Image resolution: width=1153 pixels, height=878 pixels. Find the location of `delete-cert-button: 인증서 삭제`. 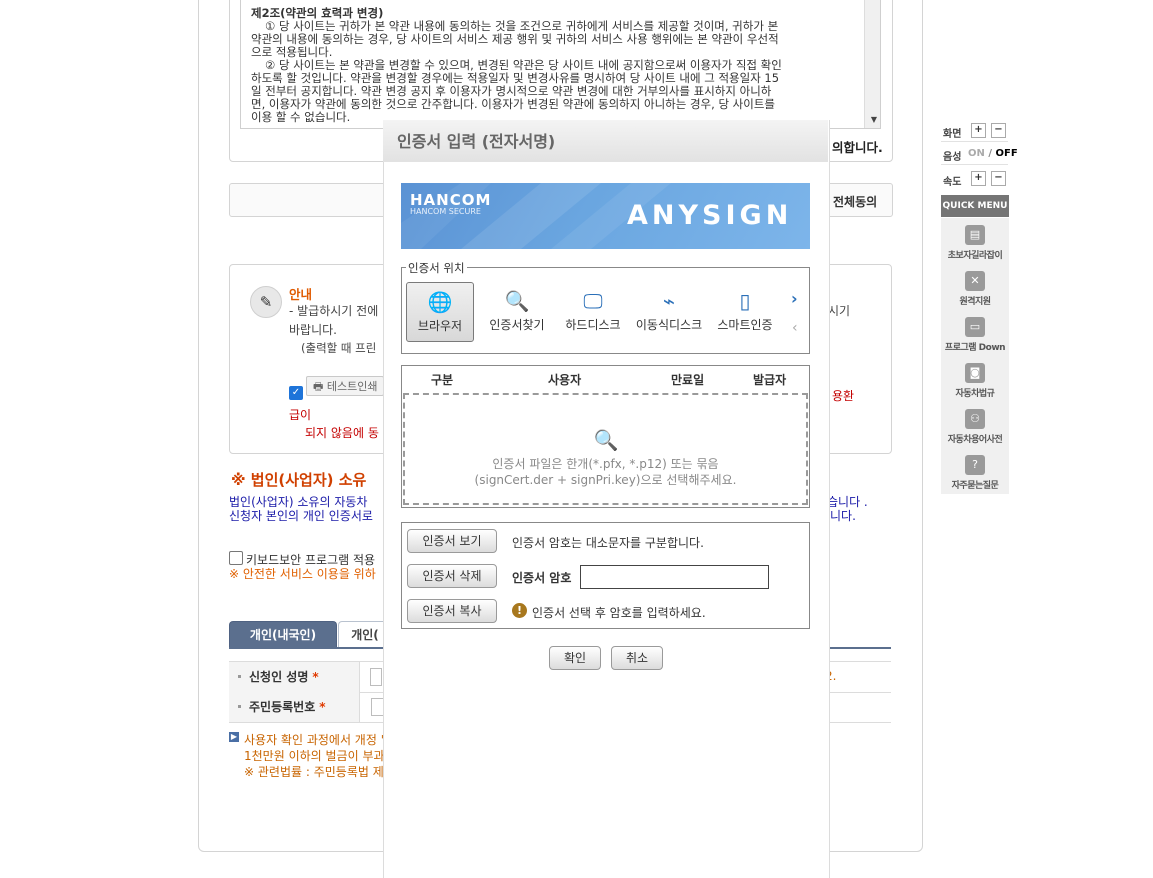

delete-cert-button: 인증서 삭제 is located at coordinates (452, 576).